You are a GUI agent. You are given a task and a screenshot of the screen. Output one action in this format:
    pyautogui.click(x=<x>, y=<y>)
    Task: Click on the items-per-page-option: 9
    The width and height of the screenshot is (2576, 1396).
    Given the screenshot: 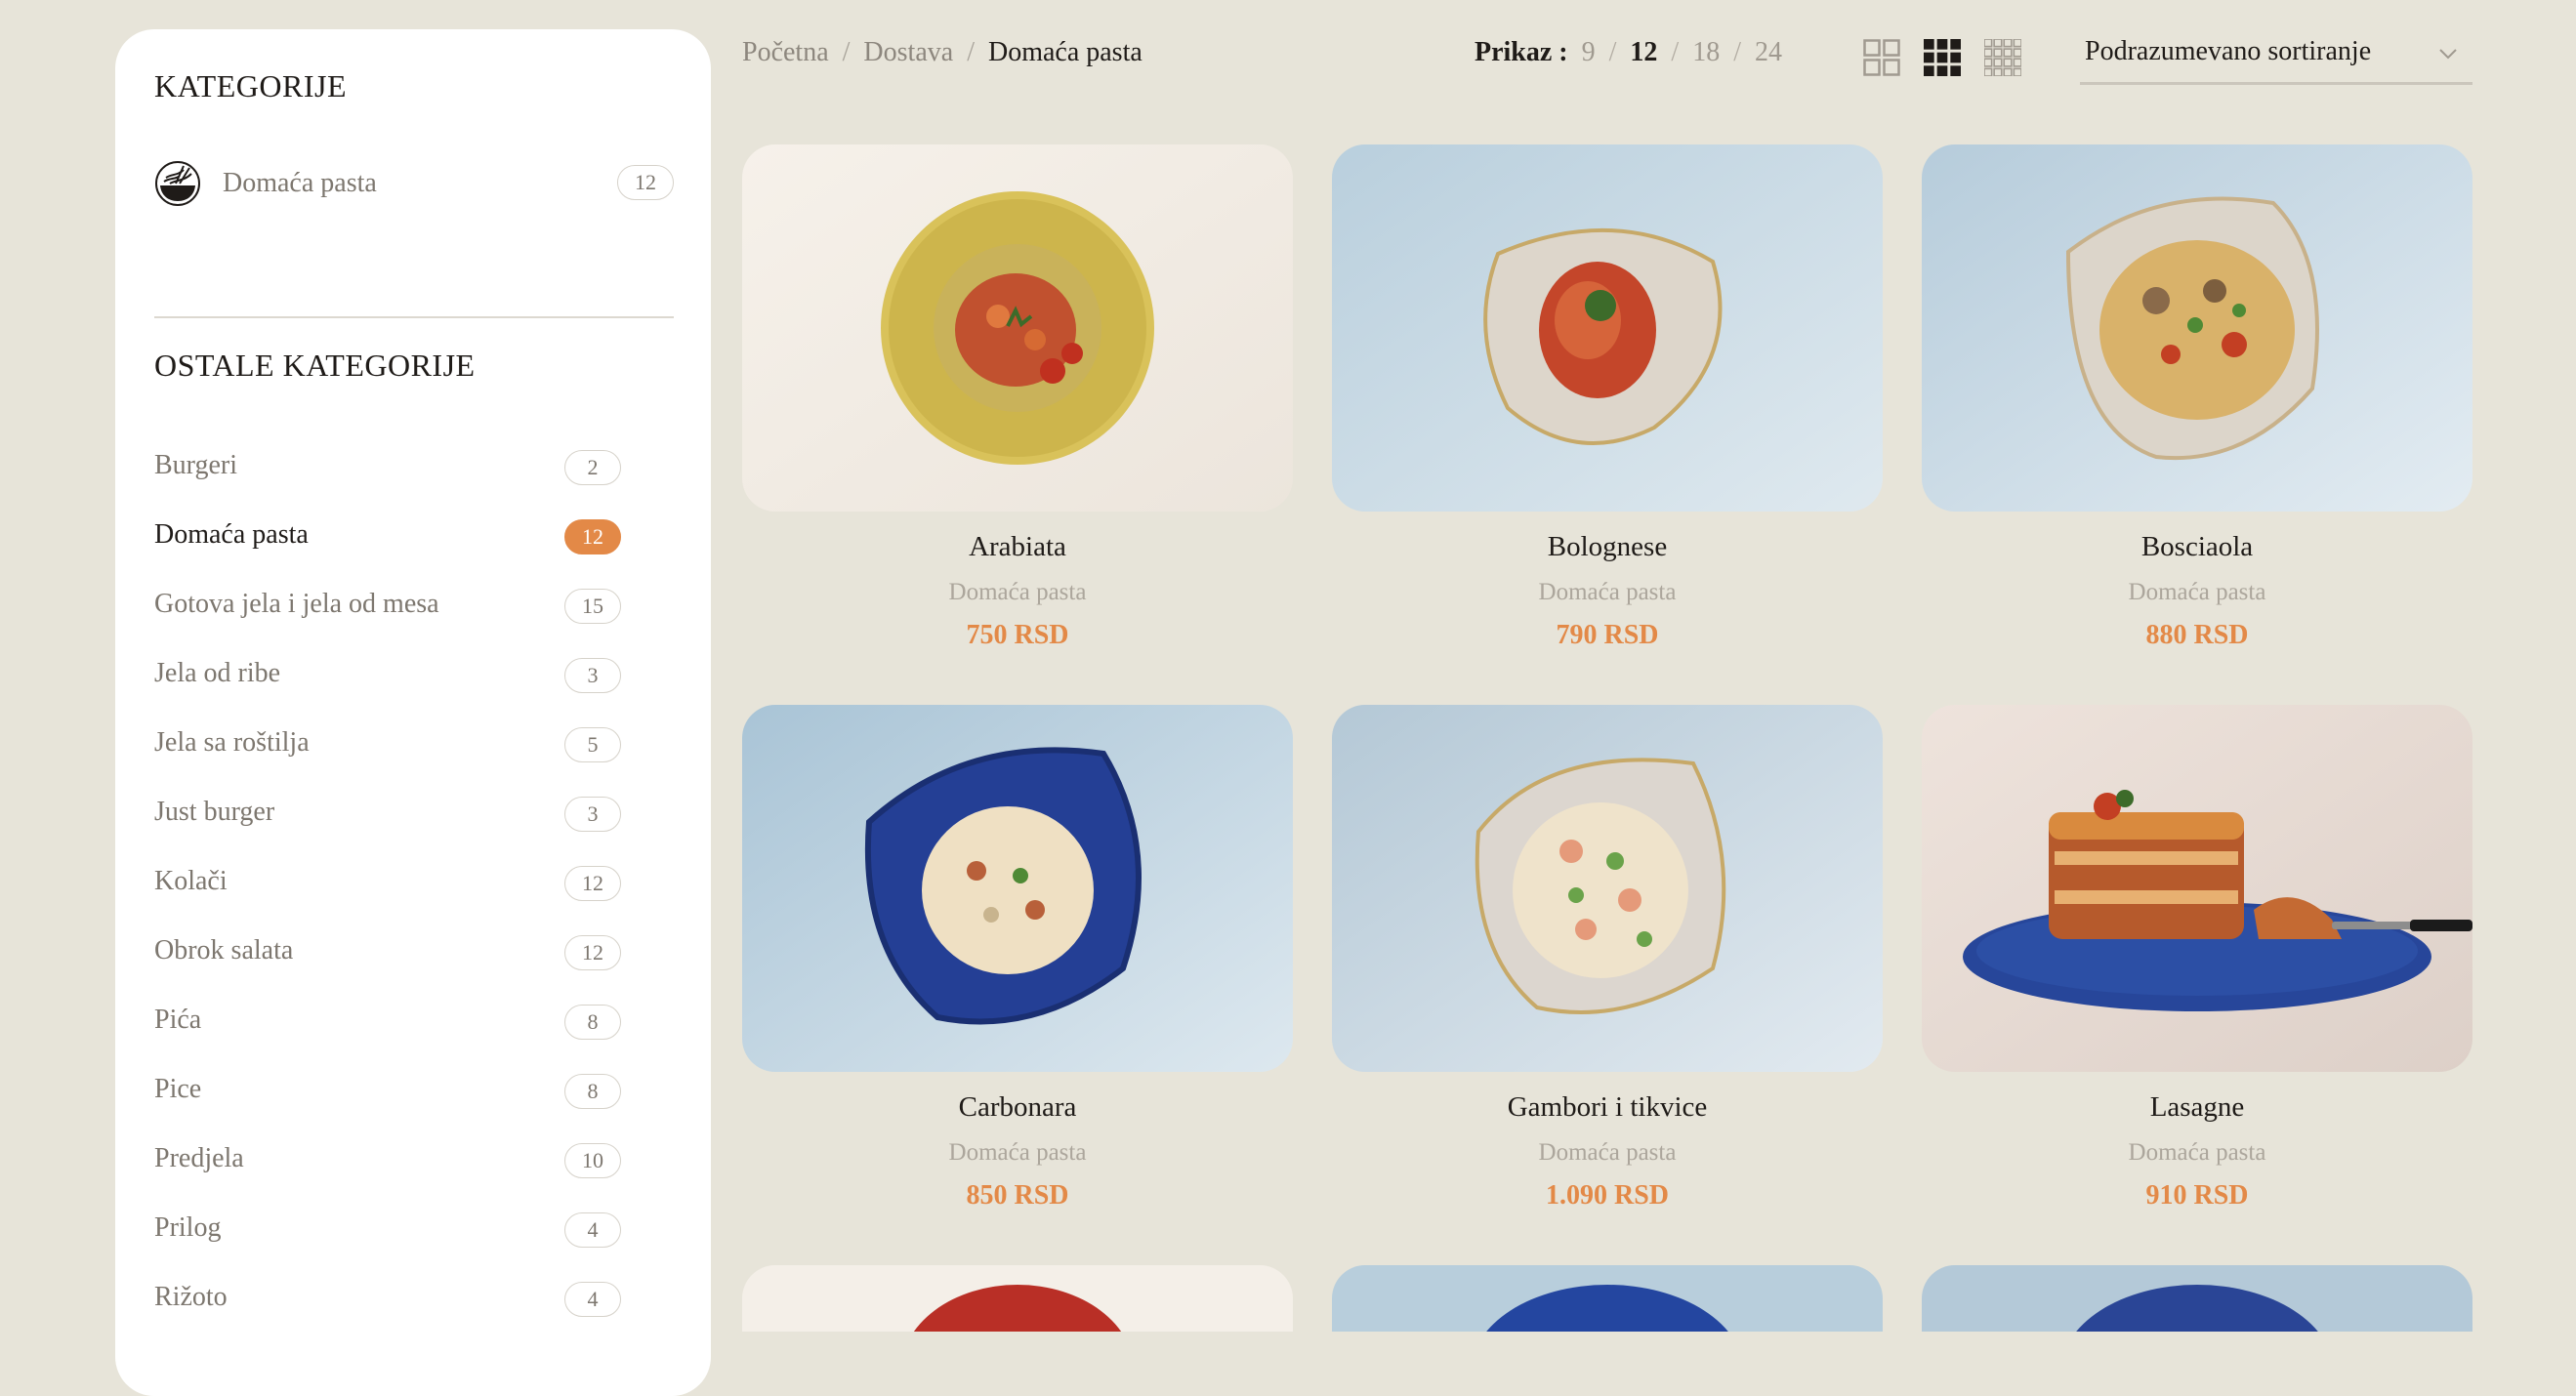 What is the action you would take?
    pyautogui.click(x=1589, y=52)
    